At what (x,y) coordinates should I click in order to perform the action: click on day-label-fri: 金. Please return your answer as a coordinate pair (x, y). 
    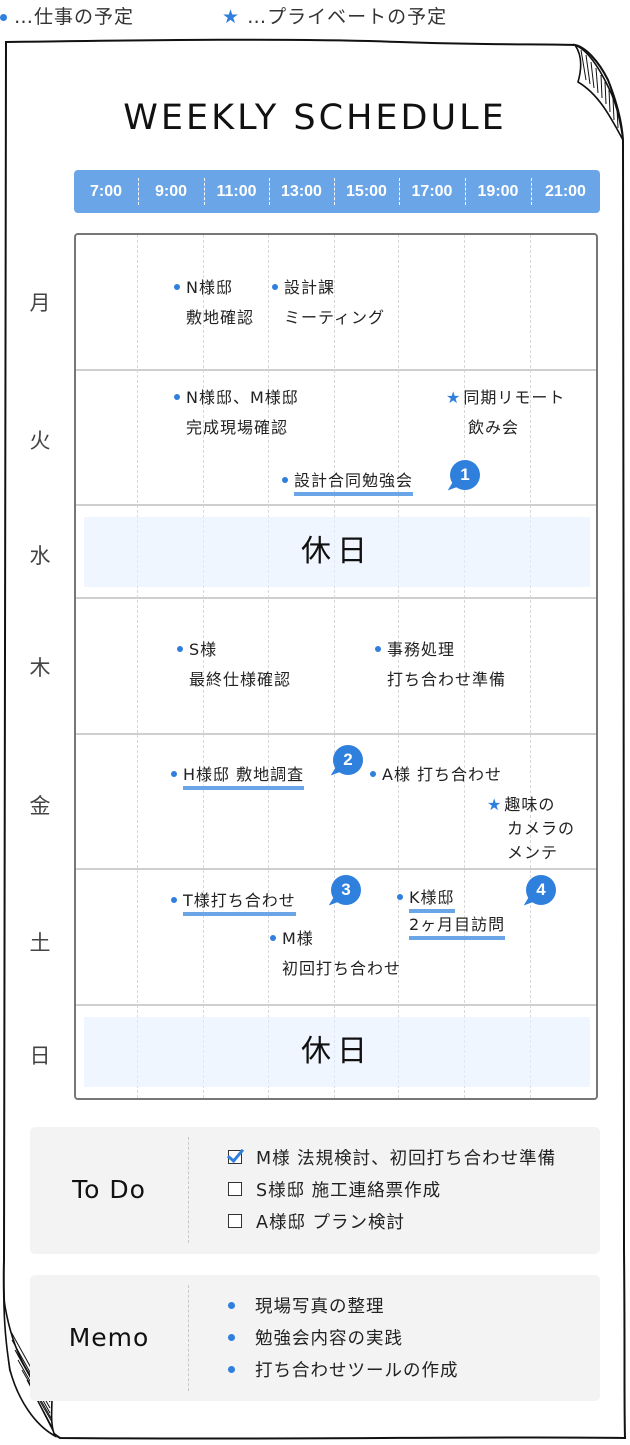
    Looking at the image, I should click on (40, 806).